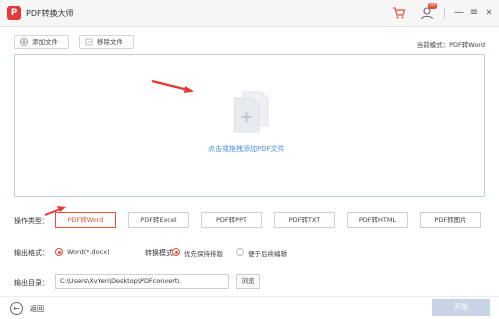  What do you see at coordinates (89, 42) in the screenshot?
I see `remove-icon` at bounding box center [89, 42].